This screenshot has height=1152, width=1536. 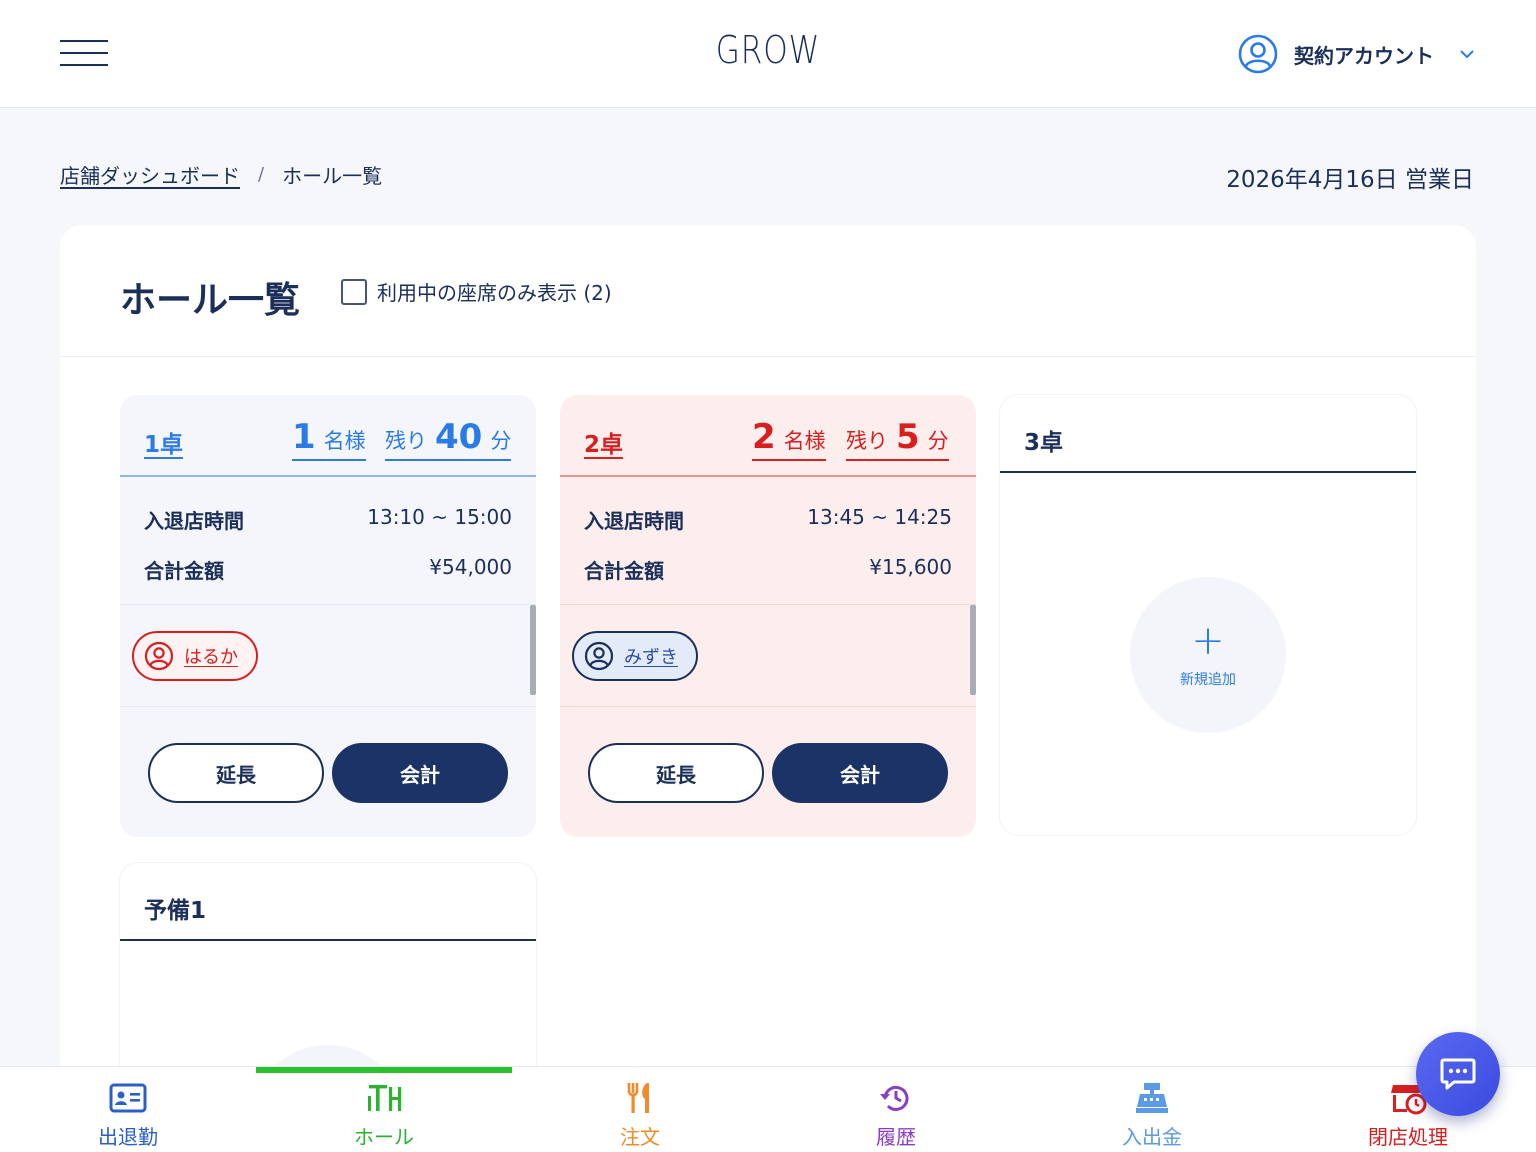 I want to click on bottom-nav: 出退勤 ホール 注文 履歴 入出金 閉店処理, so click(x=768, y=1109).